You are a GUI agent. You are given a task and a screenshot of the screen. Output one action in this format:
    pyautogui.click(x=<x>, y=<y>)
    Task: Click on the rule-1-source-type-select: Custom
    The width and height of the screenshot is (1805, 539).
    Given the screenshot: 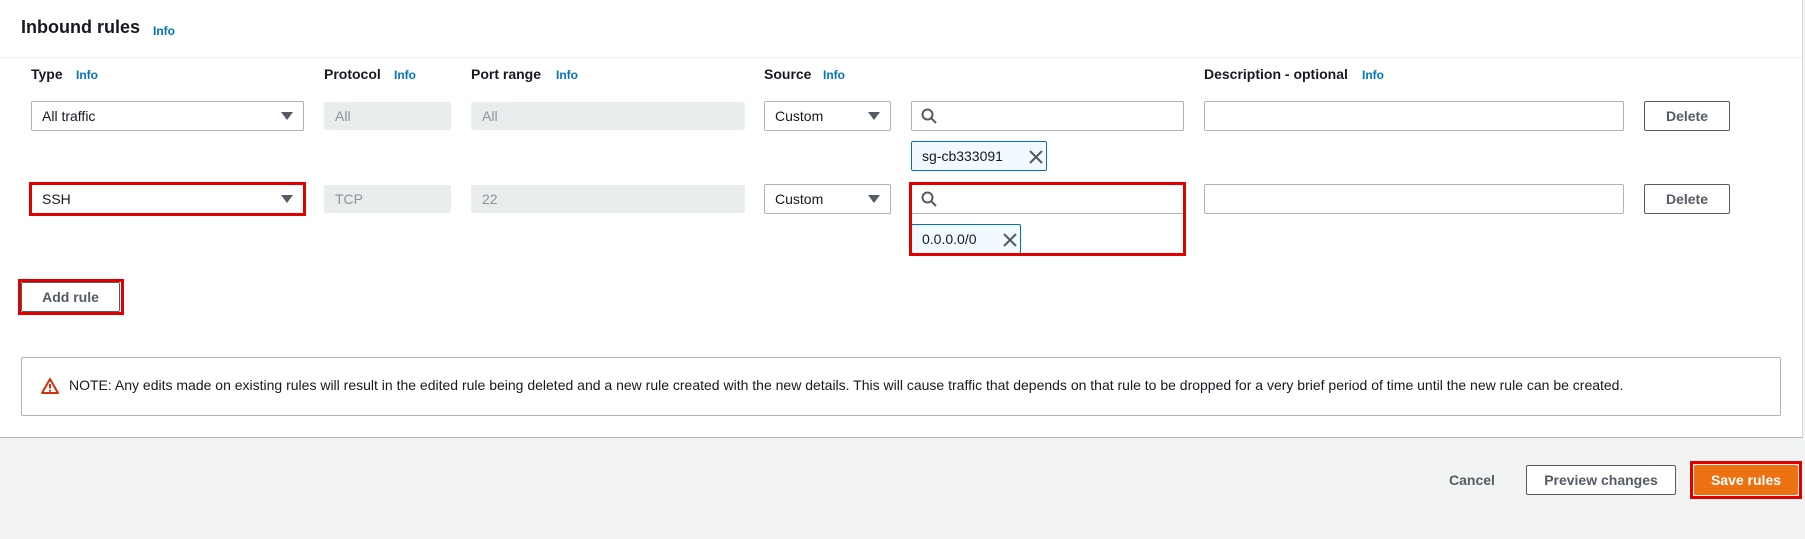 What is the action you would take?
    pyautogui.click(x=827, y=116)
    